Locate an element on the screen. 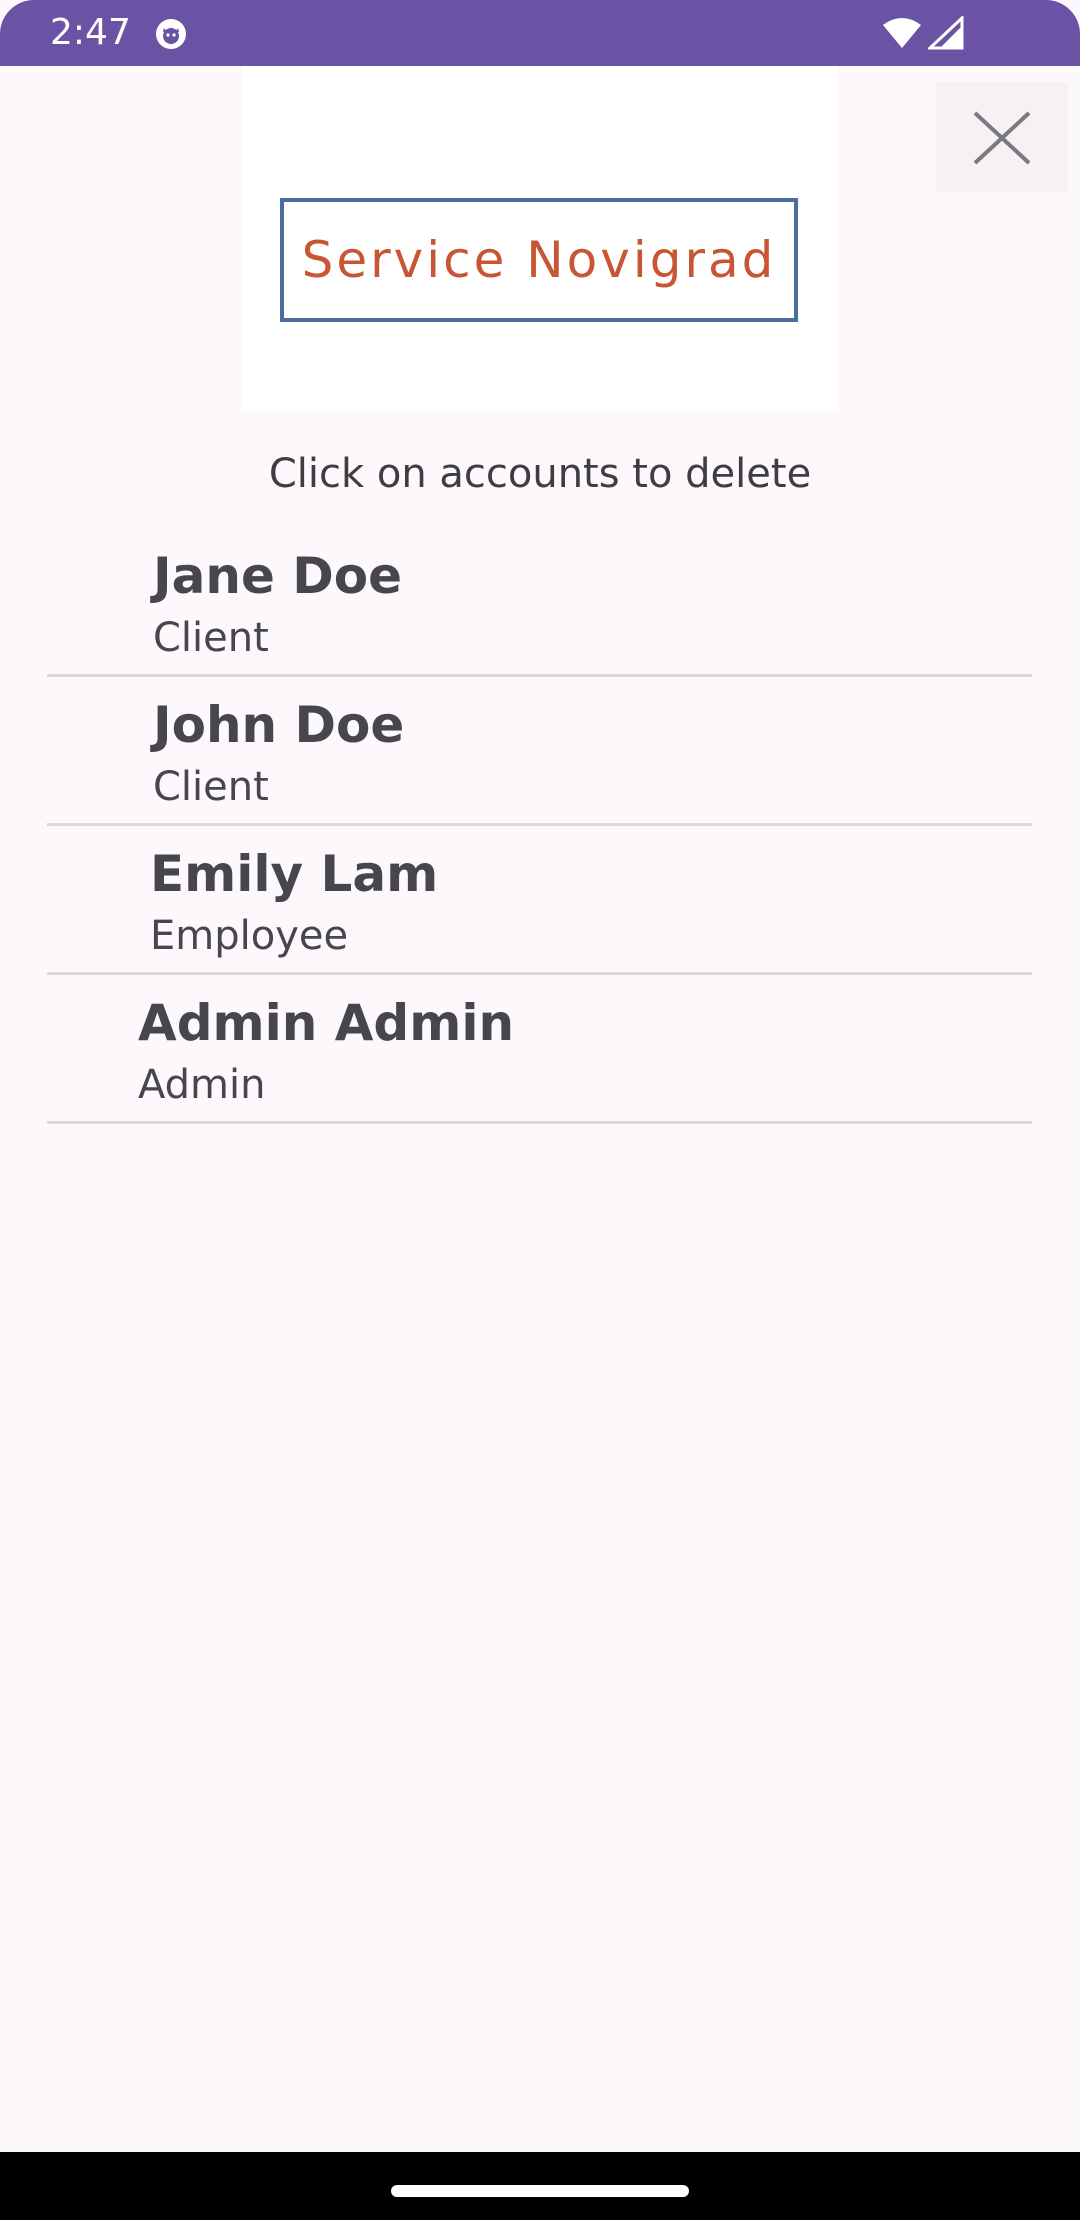  logo-text: Service Novigrad is located at coordinates (539, 260).